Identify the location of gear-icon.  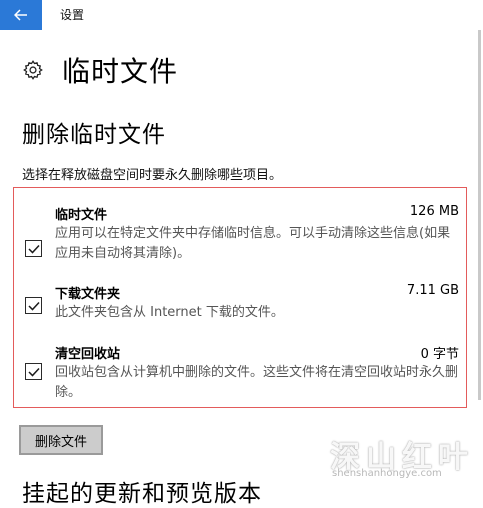
(33, 70).